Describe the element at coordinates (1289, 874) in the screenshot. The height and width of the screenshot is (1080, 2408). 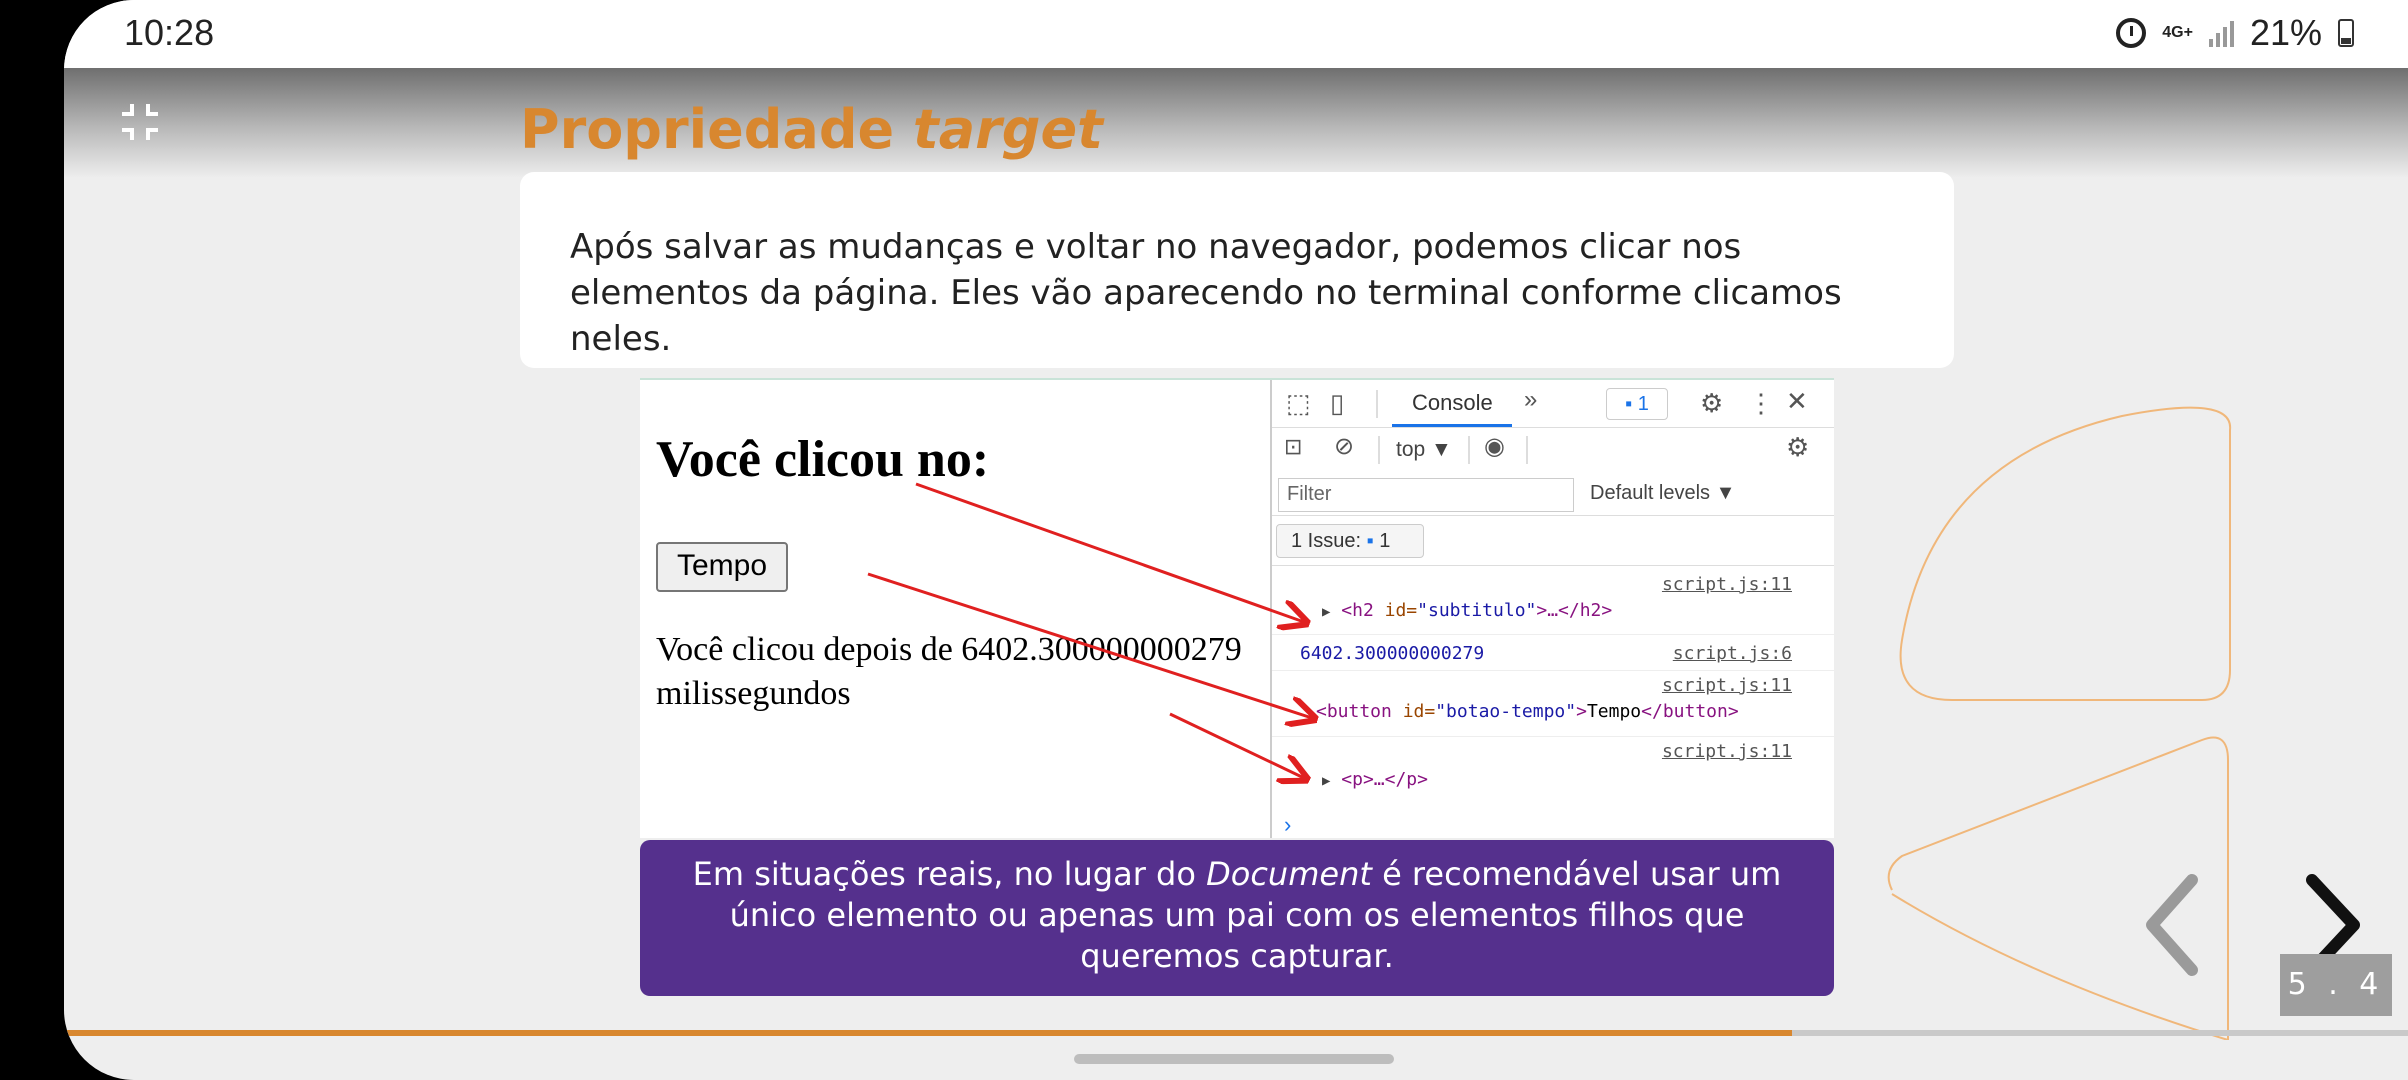
I see `note-text-italic: Document` at that location.